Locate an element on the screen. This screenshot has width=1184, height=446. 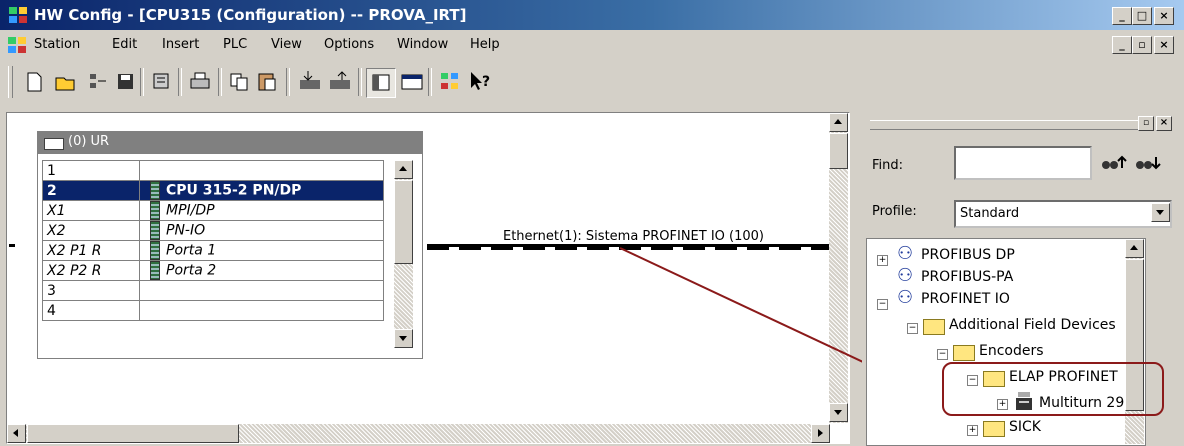
tree-item-profibus-dp: PROFIBUS DP is located at coordinates (968, 255).